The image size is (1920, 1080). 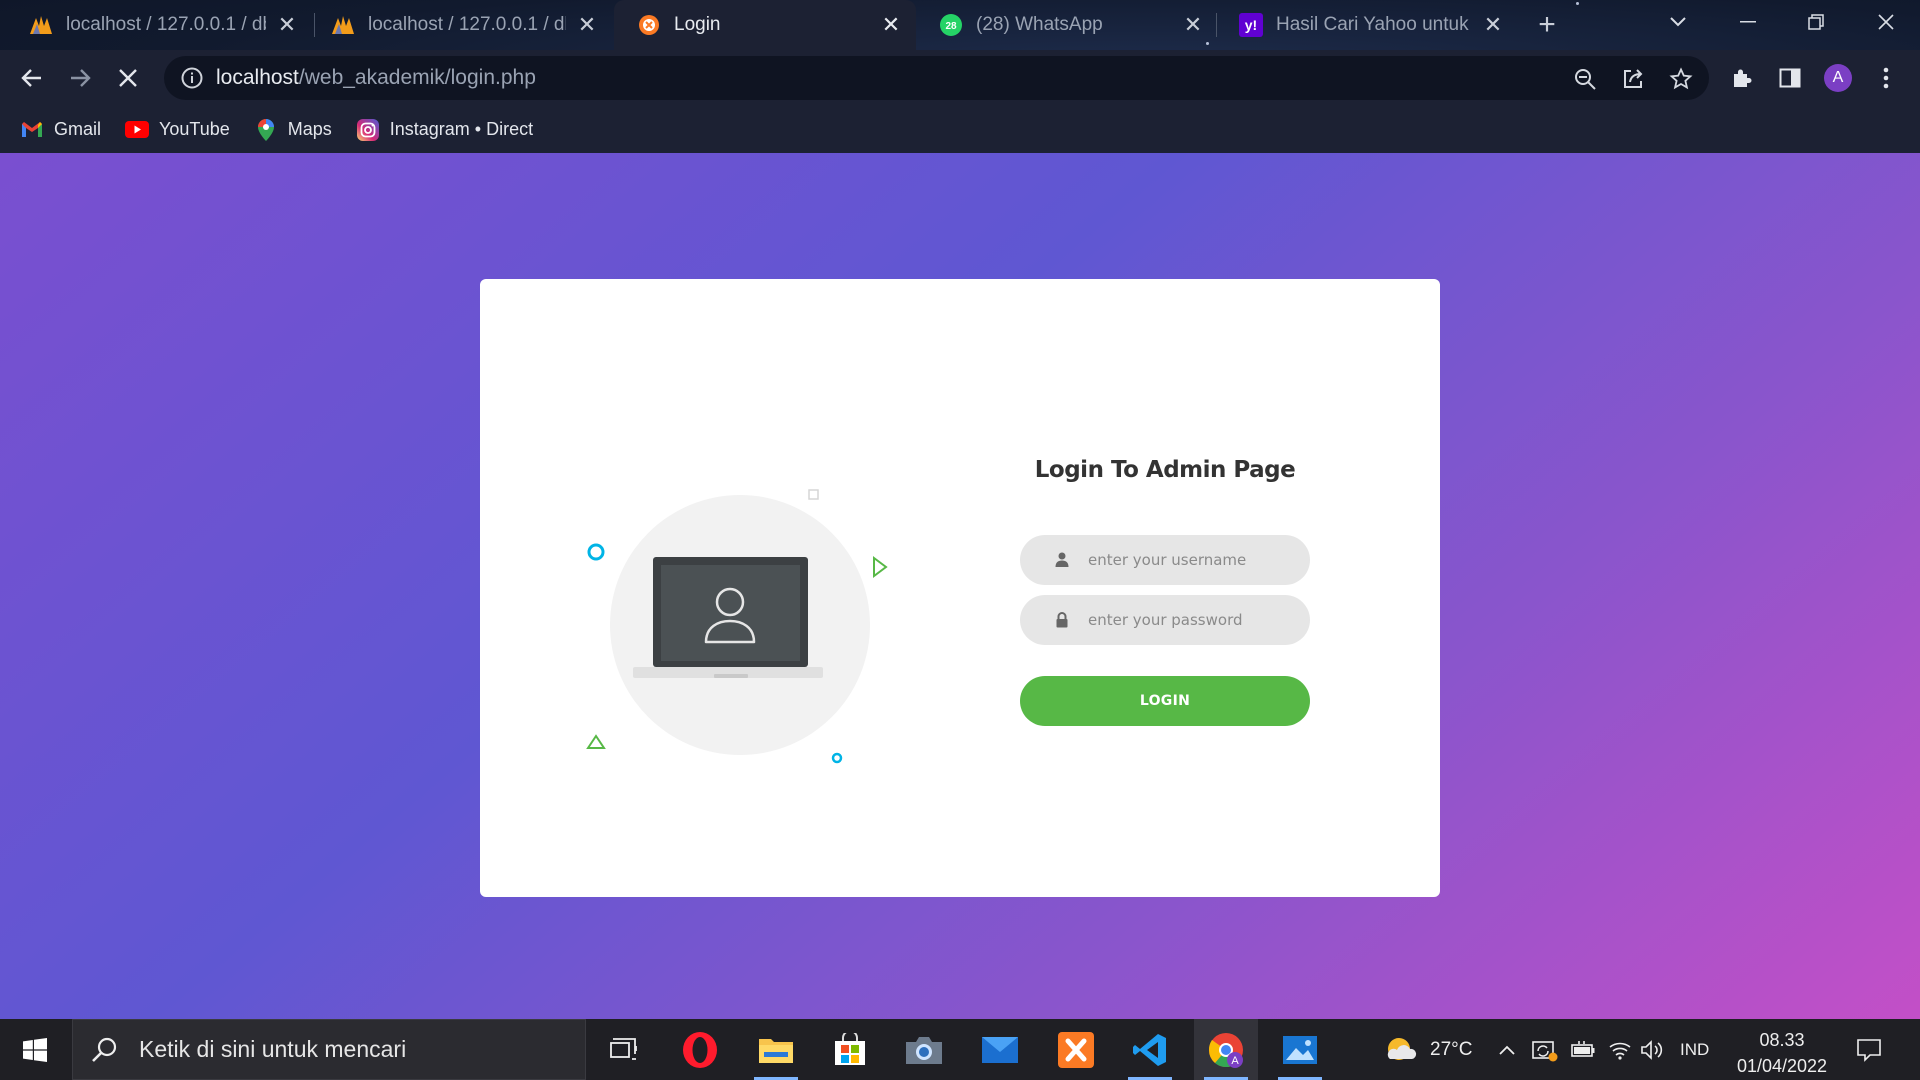 What do you see at coordinates (128, 78) in the screenshot?
I see `stop-loading-button` at bounding box center [128, 78].